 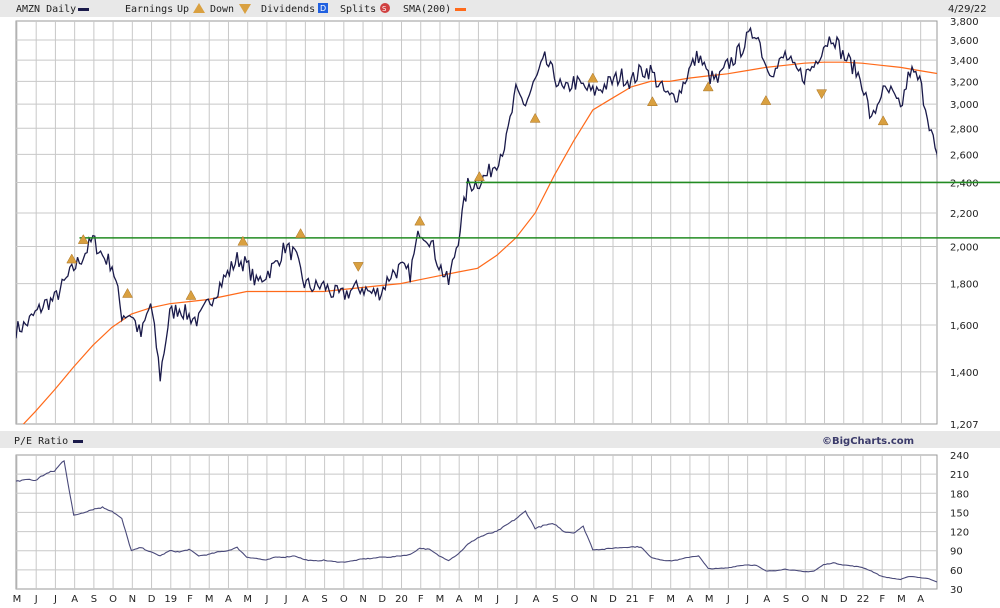 What do you see at coordinates (632, 599) in the screenshot?
I see `x-tick-label: 21` at bounding box center [632, 599].